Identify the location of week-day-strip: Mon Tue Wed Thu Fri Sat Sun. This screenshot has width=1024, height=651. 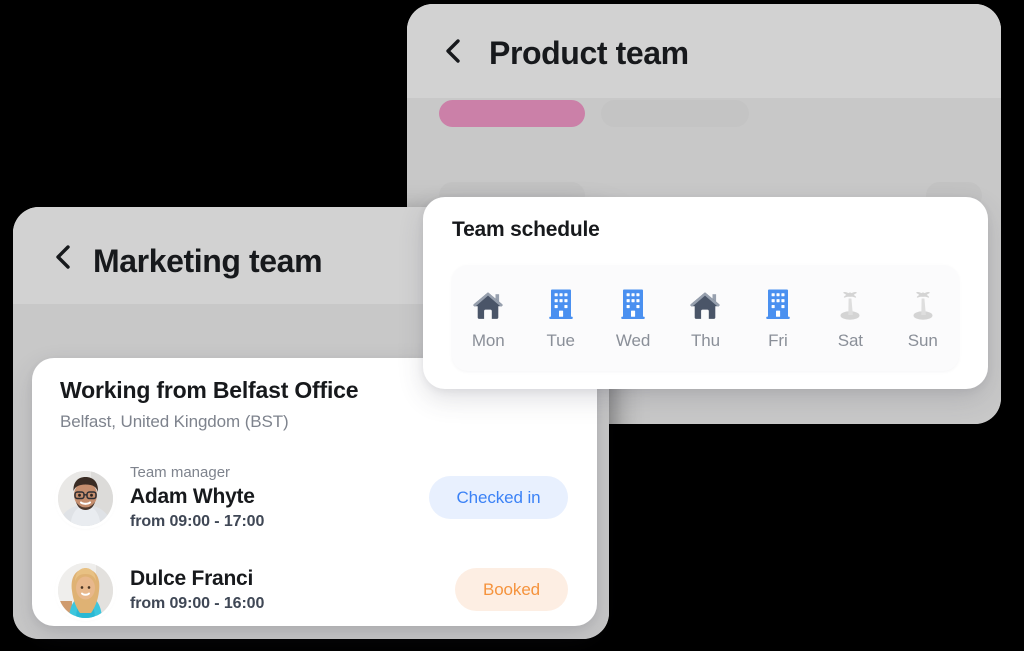
(705, 318).